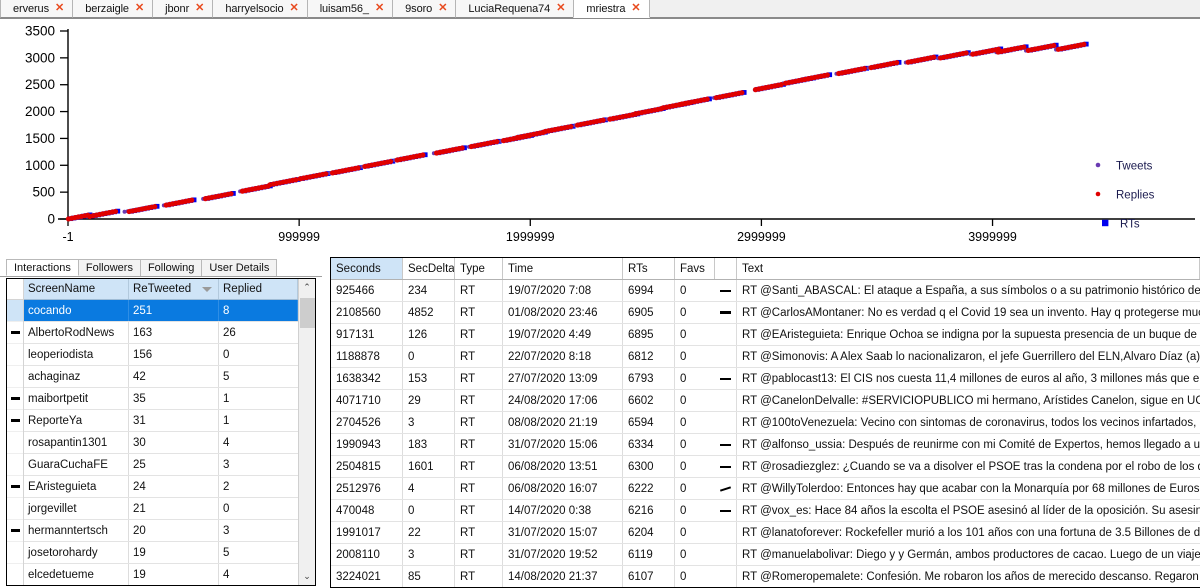 This screenshot has width=1200, height=588. What do you see at coordinates (509, 8) in the screenshot?
I see `user-tab-label: LuciaRequena74` at bounding box center [509, 8].